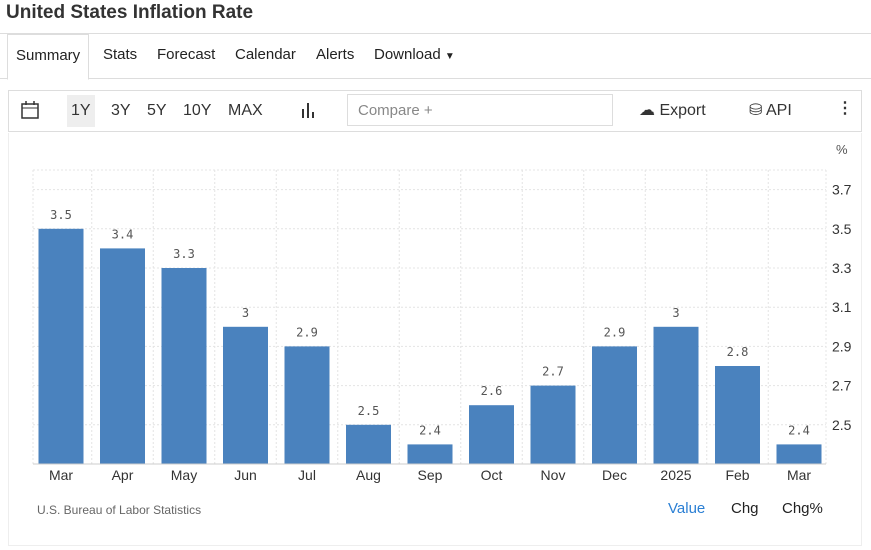 The width and height of the screenshot is (871, 550). I want to click on y-tick-label: 3.3, so click(842, 268).